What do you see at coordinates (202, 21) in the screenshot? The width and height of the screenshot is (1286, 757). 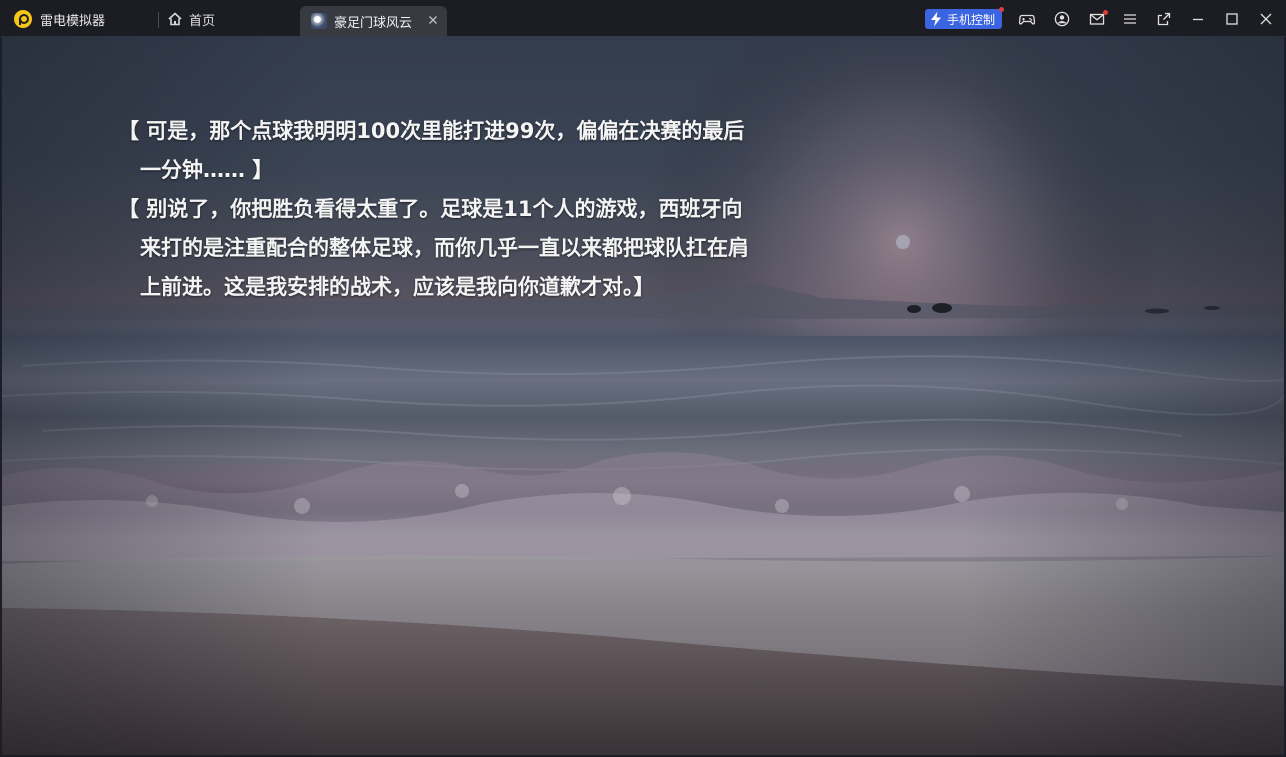 I see `tab-home-label: 首页` at bounding box center [202, 21].